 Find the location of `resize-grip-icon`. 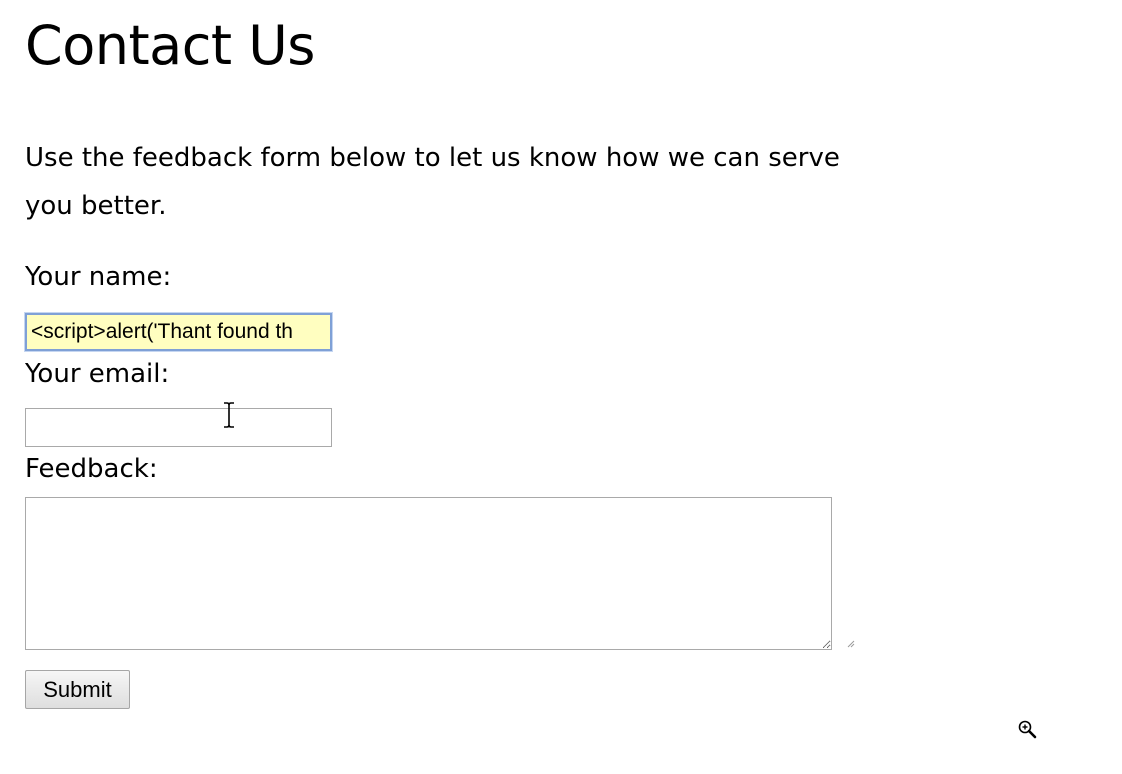

resize-grip-icon is located at coordinates (850, 643).